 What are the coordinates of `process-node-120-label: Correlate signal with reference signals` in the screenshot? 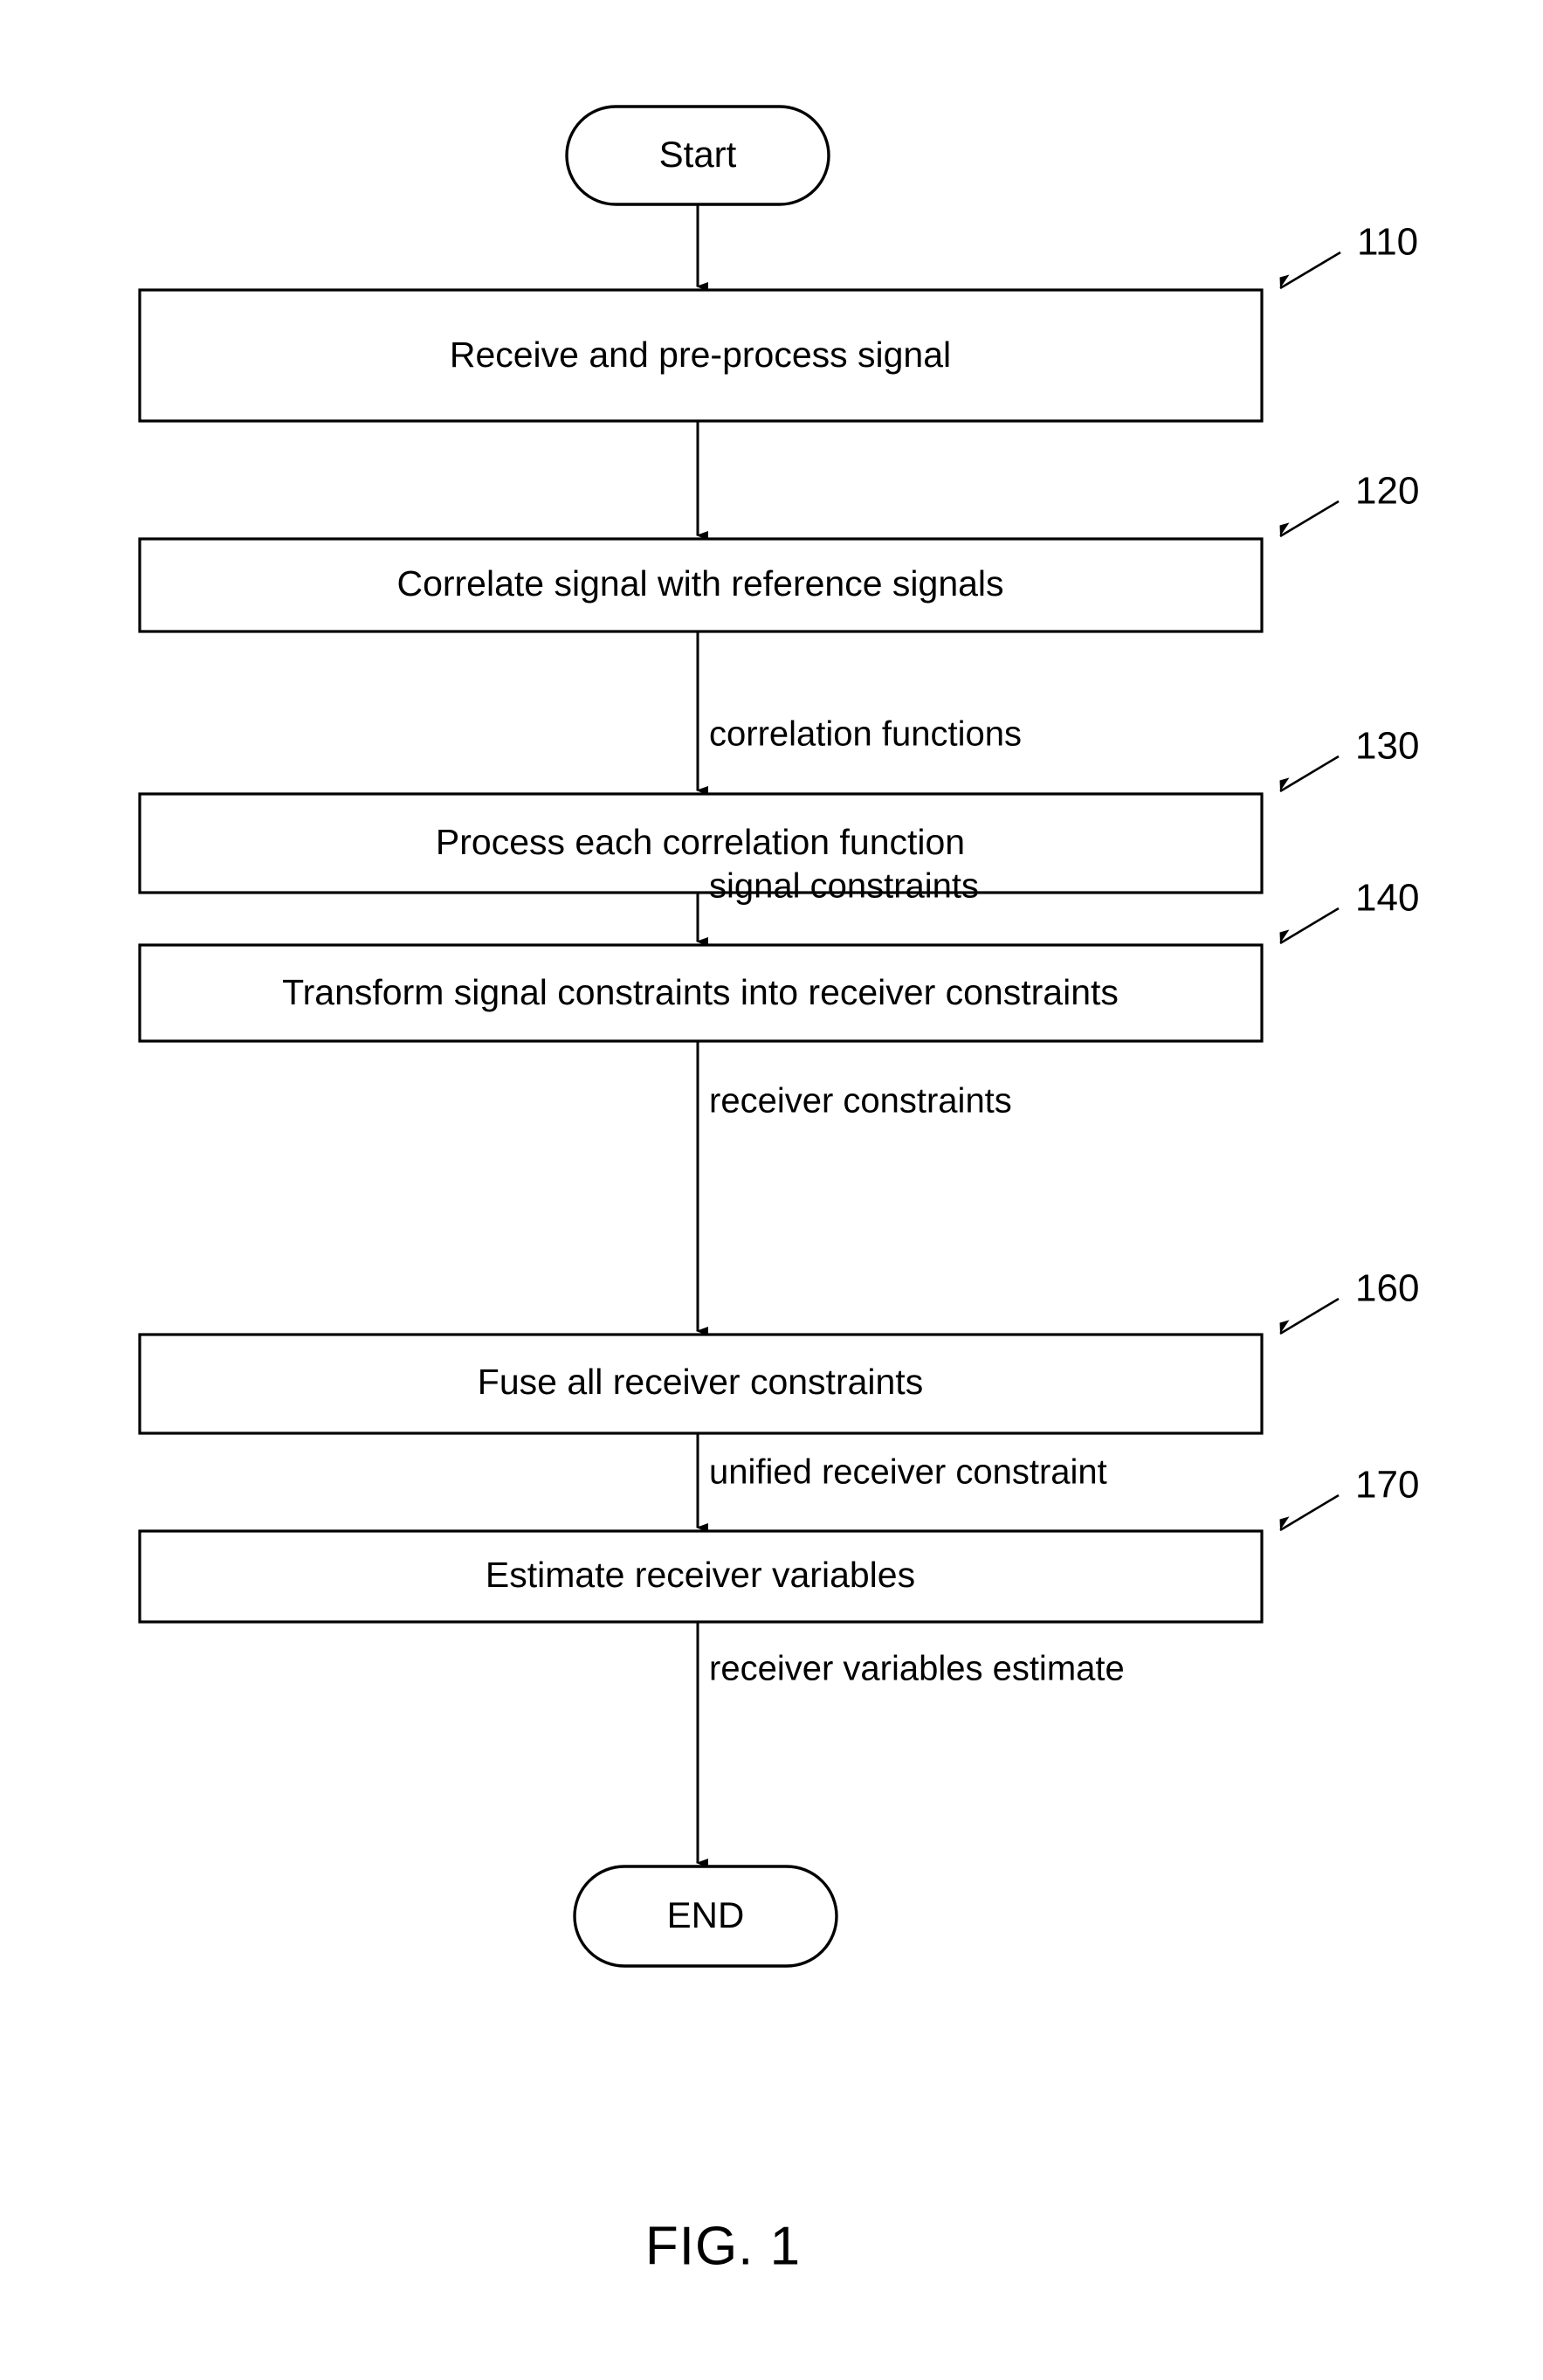 It's located at (699, 583).